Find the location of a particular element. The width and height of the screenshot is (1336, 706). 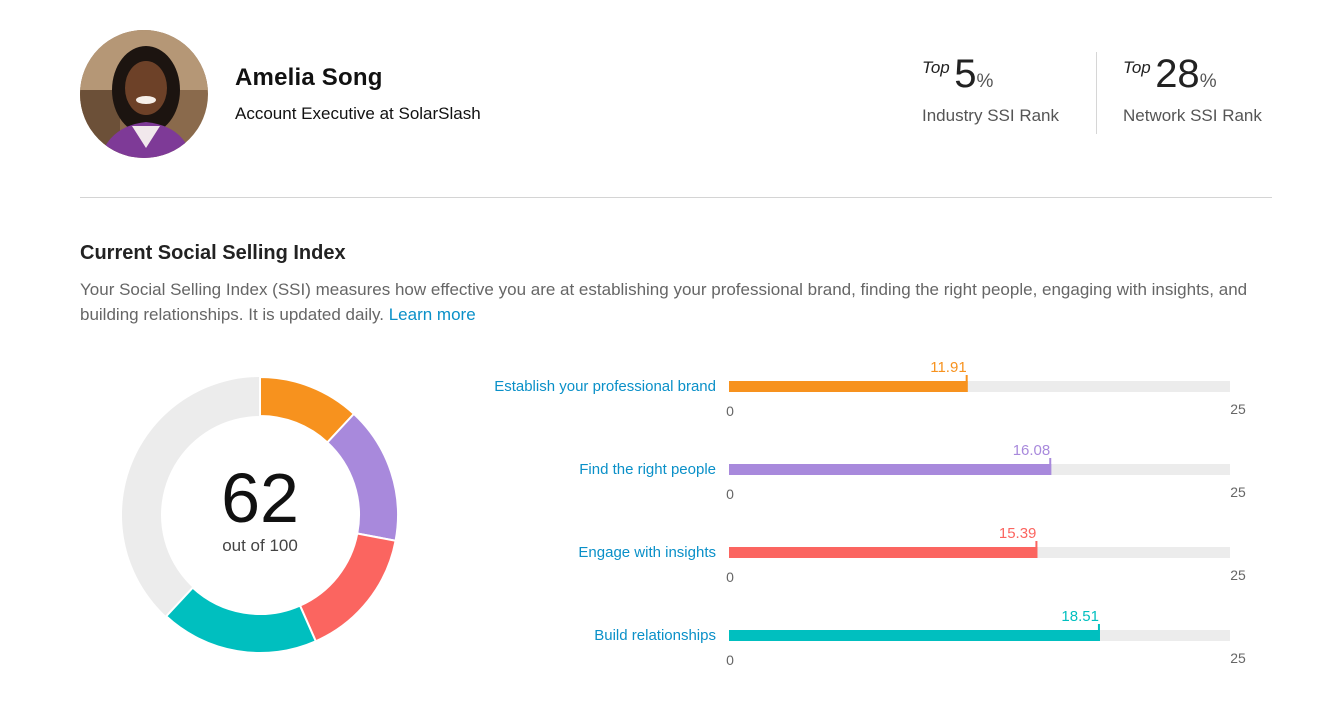

rank-divider is located at coordinates (1096, 93).